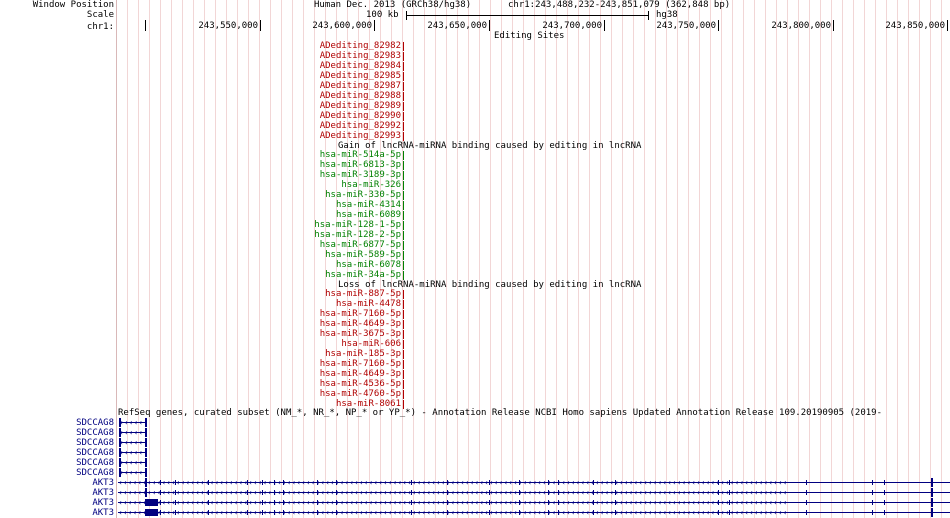 This screenshot has width=950, height=518. I want to click on editing-site-label: ADediting_82990, so click(360, 116).